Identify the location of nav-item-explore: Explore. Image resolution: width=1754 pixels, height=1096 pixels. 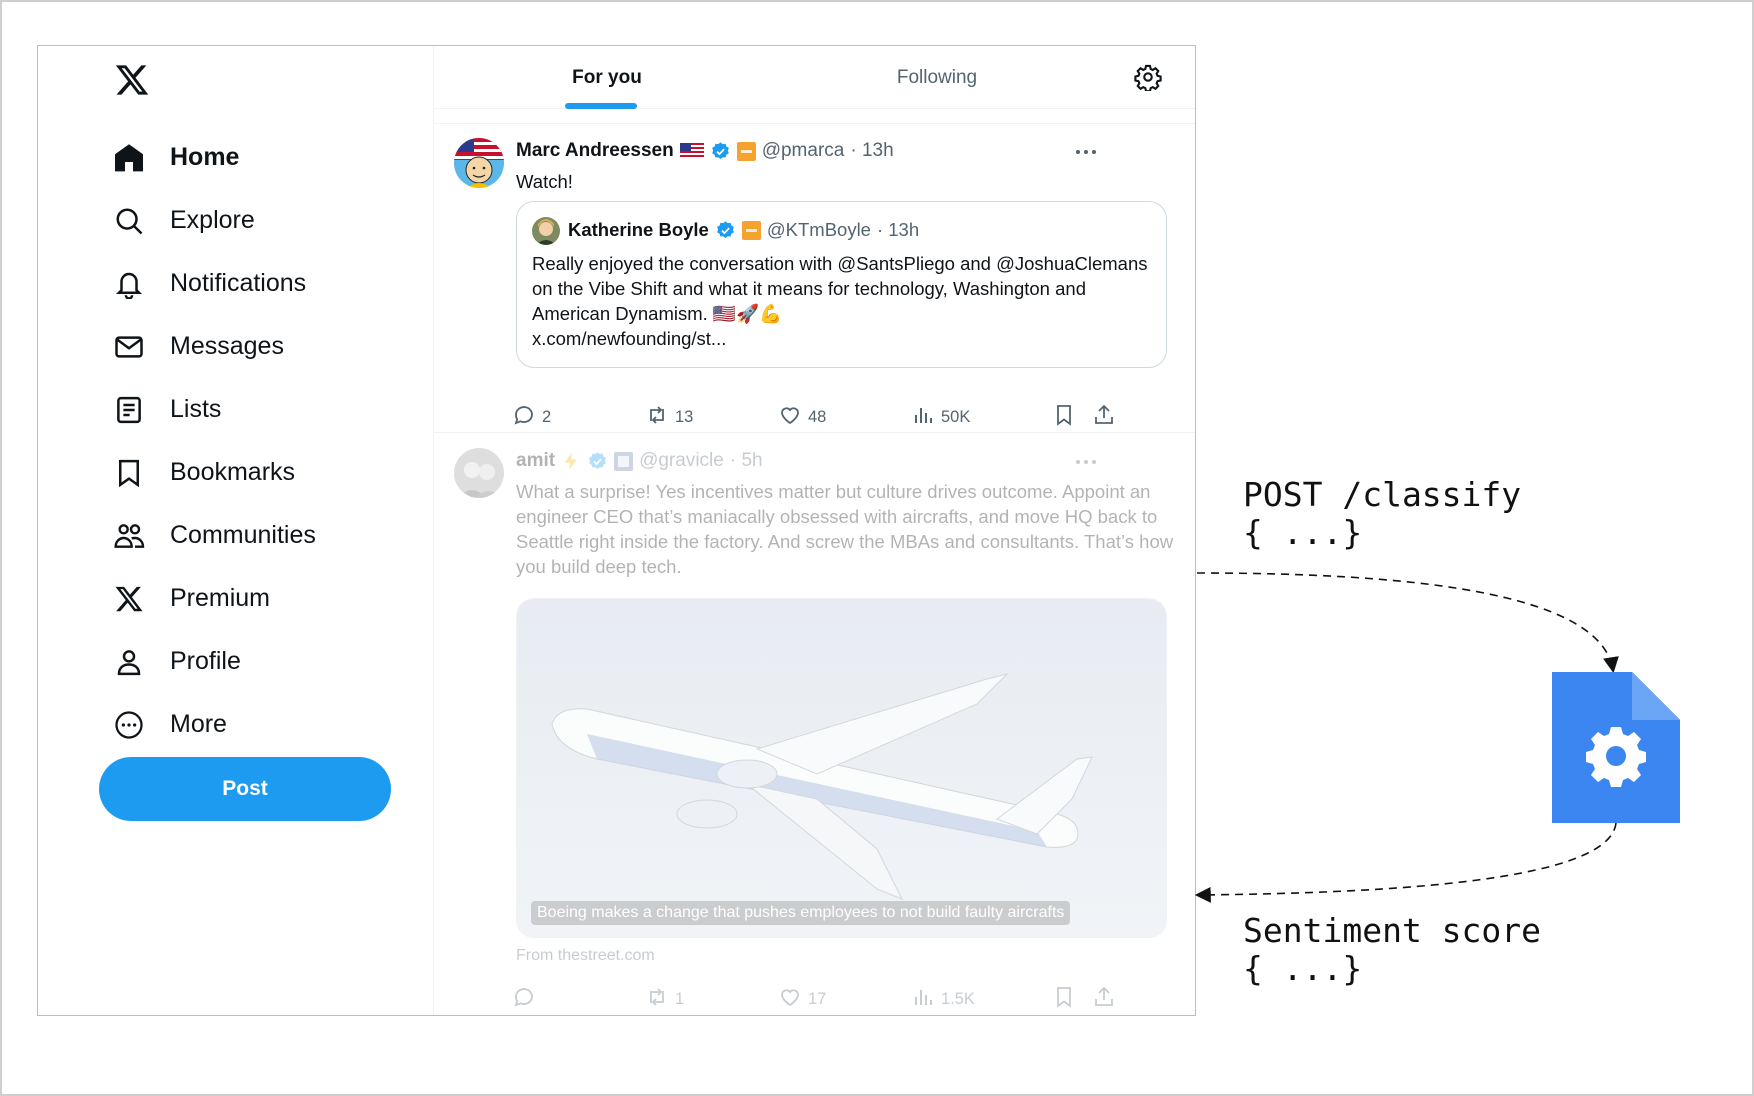
(214, 220).